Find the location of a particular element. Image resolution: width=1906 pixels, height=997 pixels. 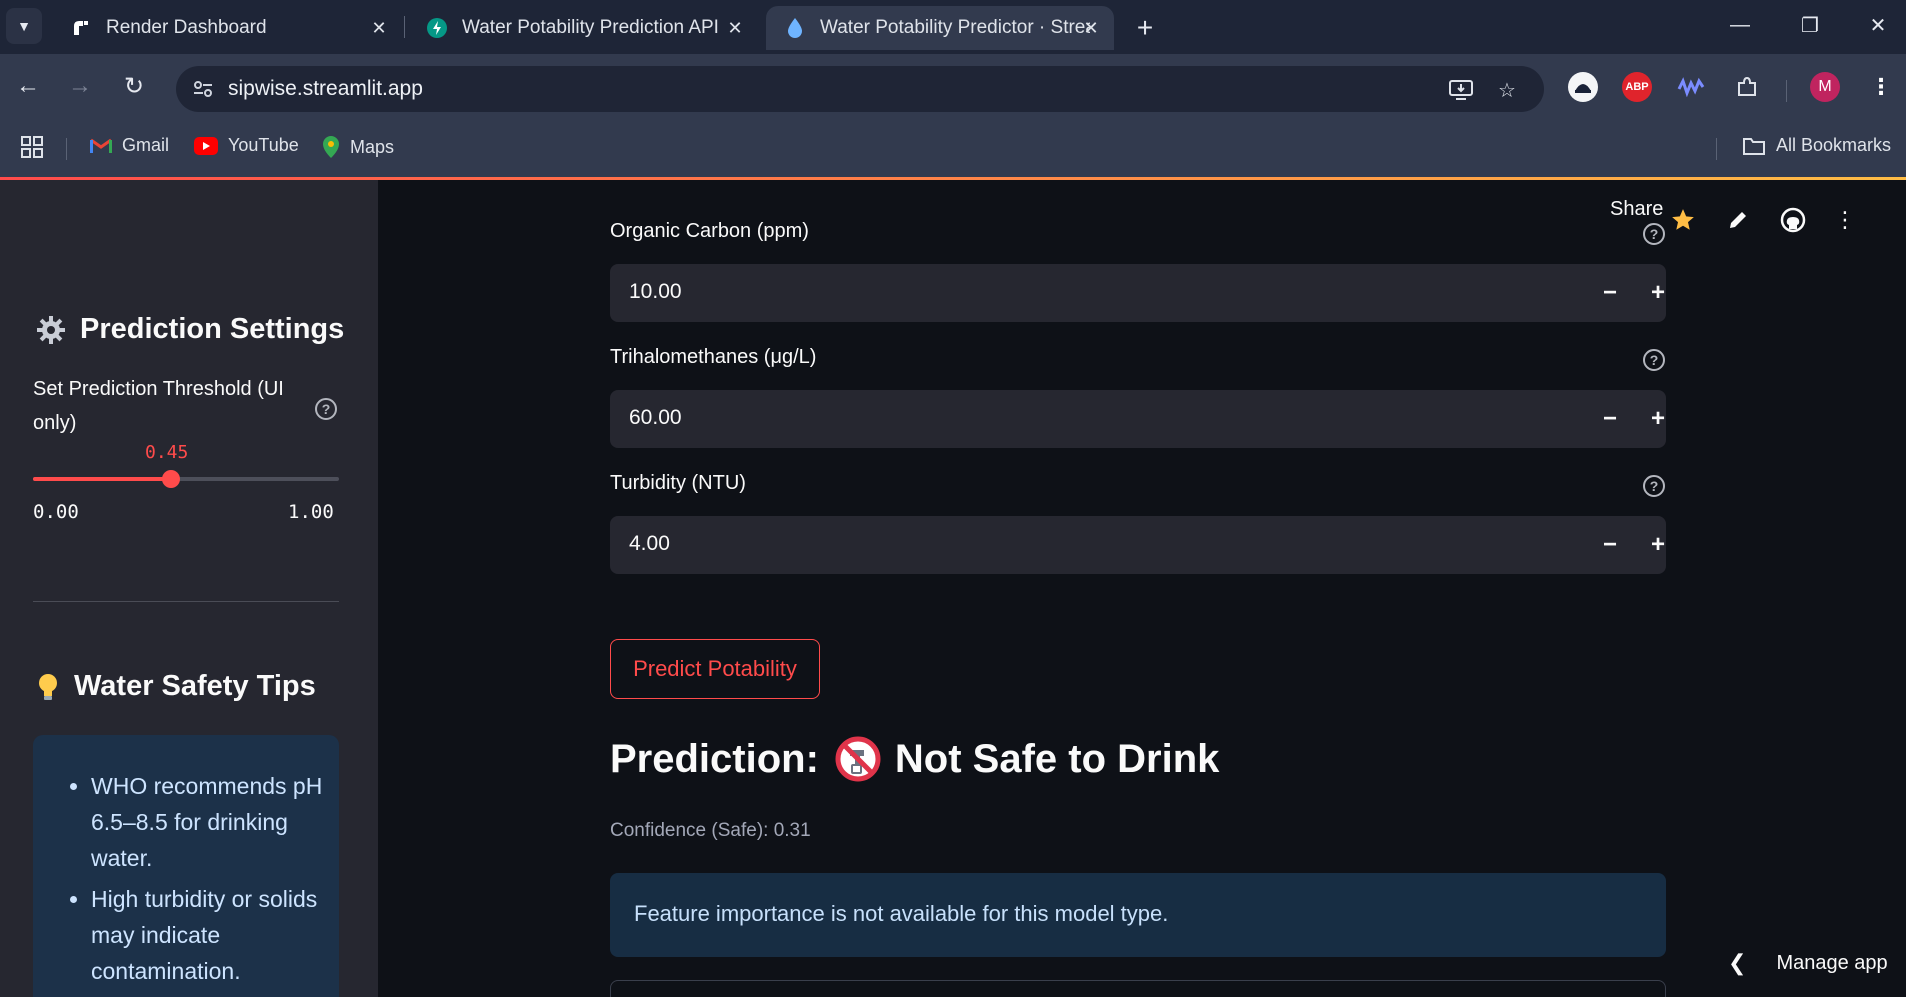

prediction-settings-heading: Prediction Settings is located at coordinates (190, 329).